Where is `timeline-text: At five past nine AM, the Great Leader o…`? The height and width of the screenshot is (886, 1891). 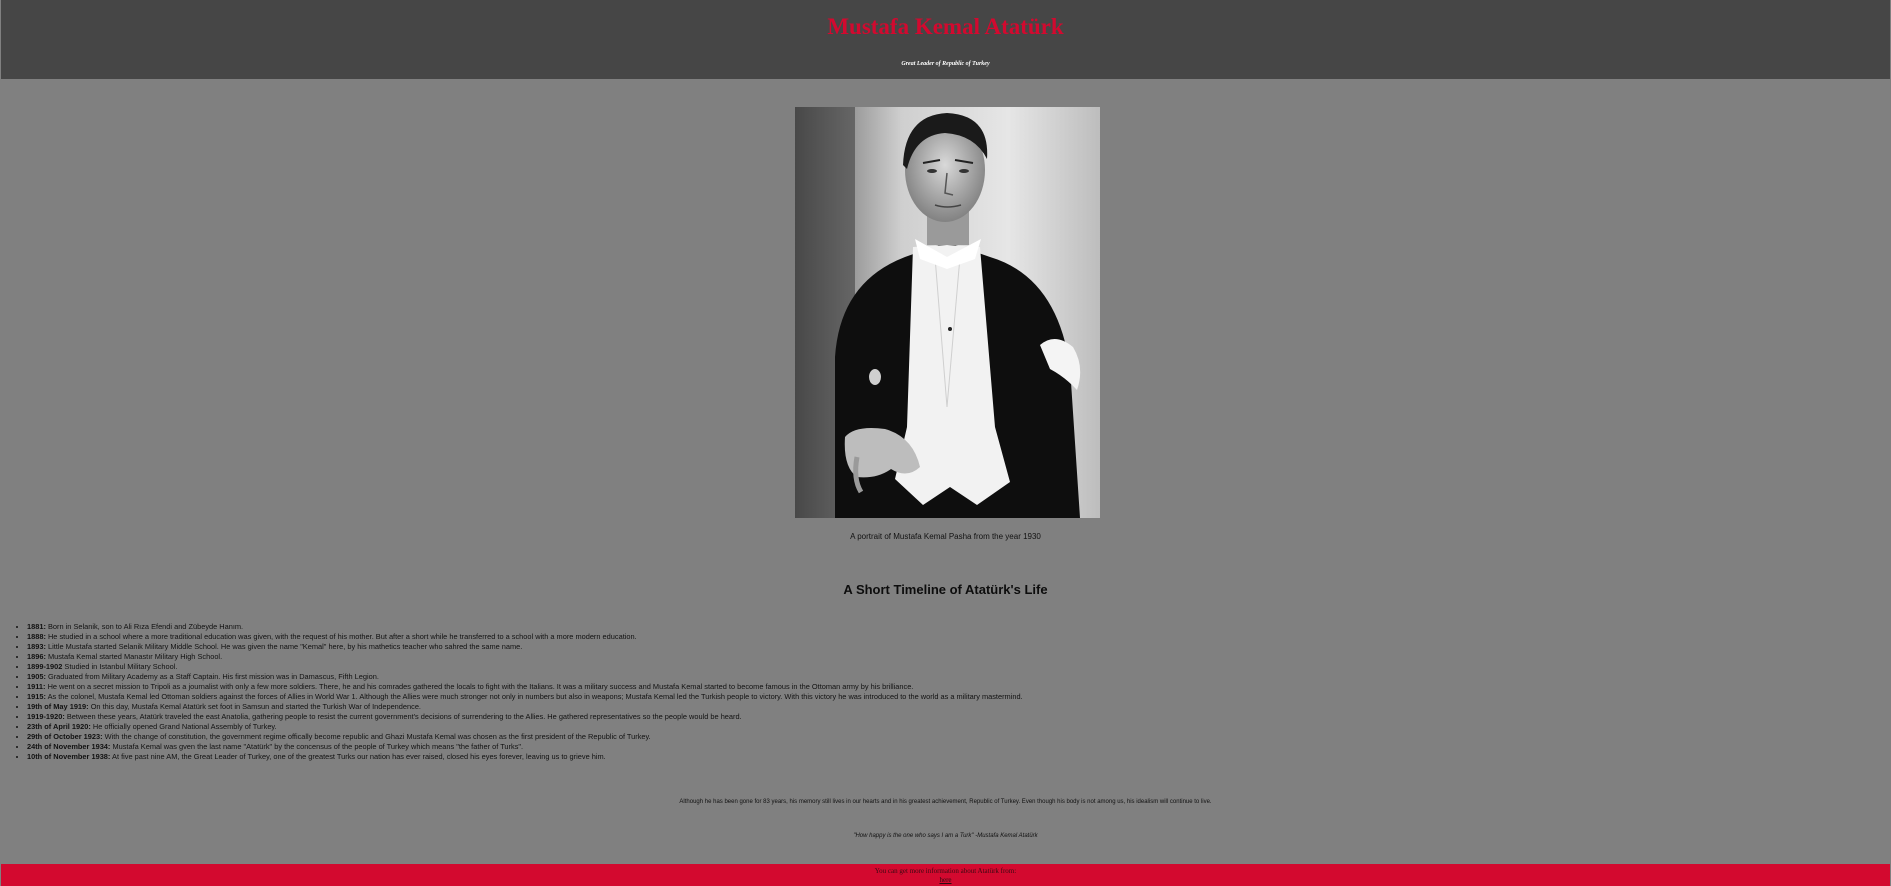
timeline-text: At five past nine AM, the Great Leader o… is located at coordinates (359, 756).